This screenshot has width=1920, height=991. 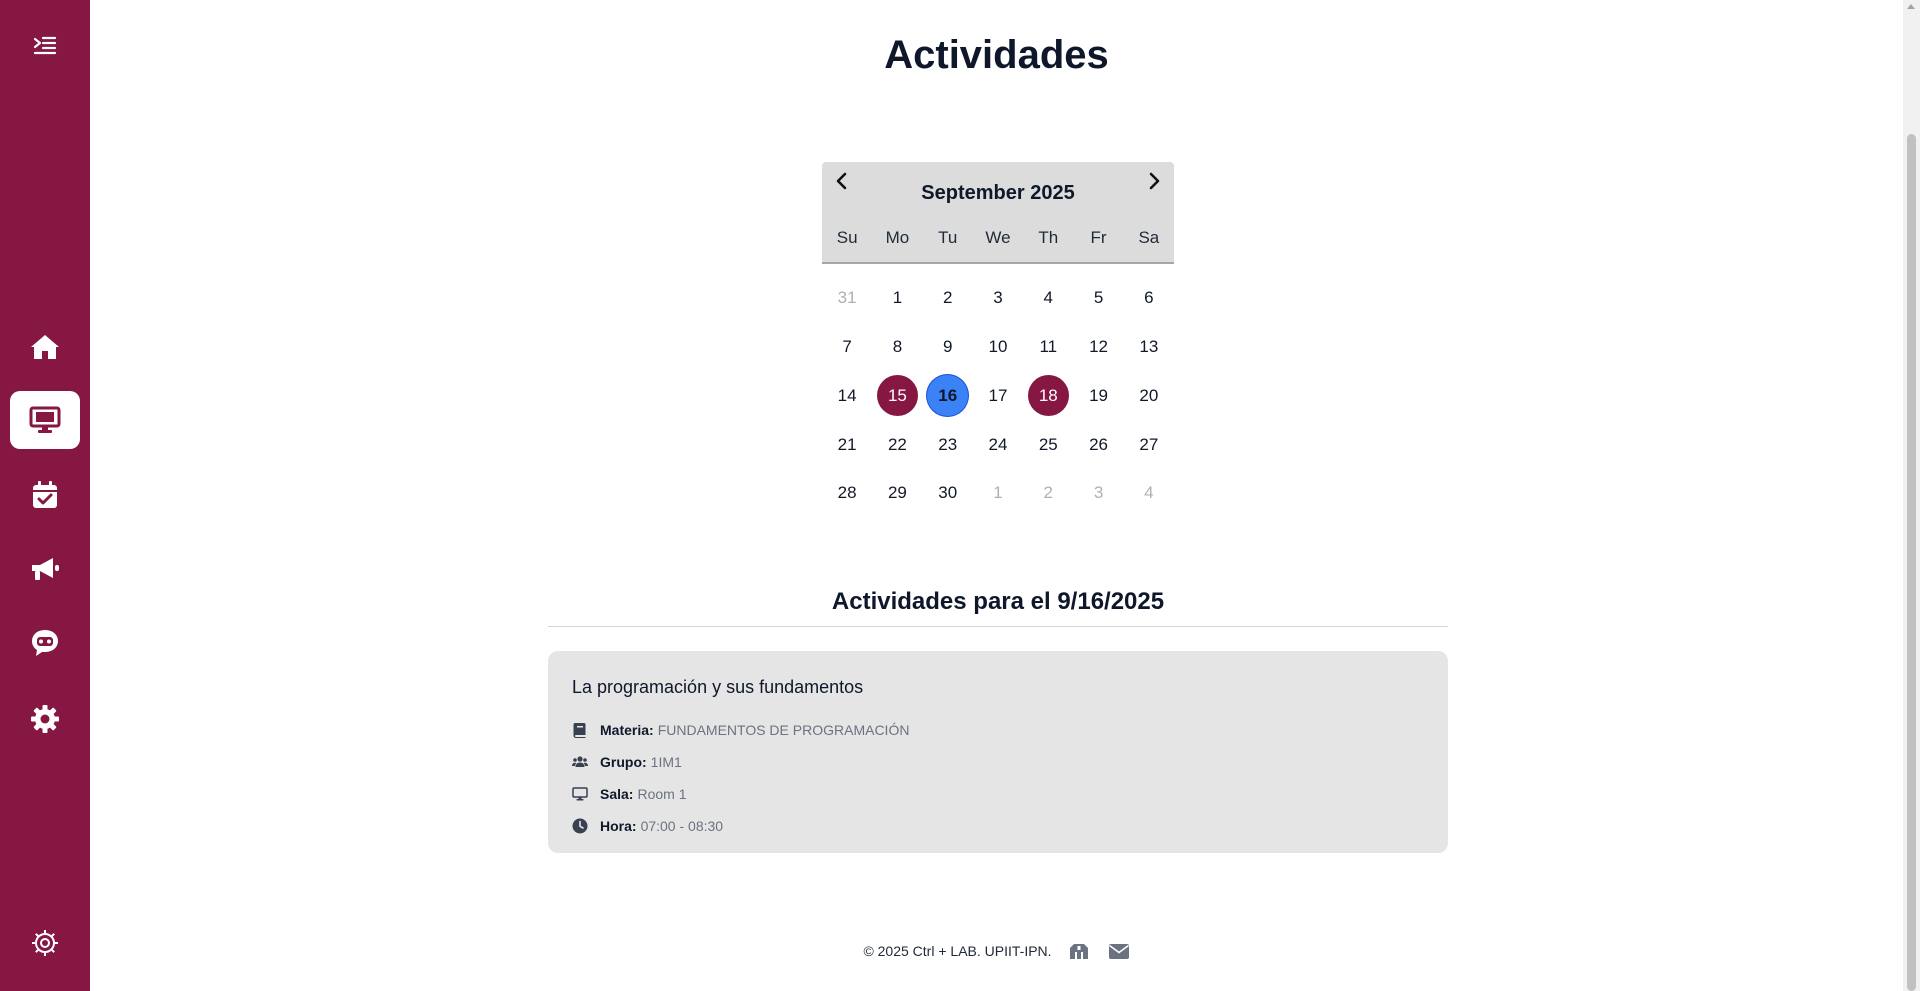 I want to click on home-icon, so click(x=45, y=347).